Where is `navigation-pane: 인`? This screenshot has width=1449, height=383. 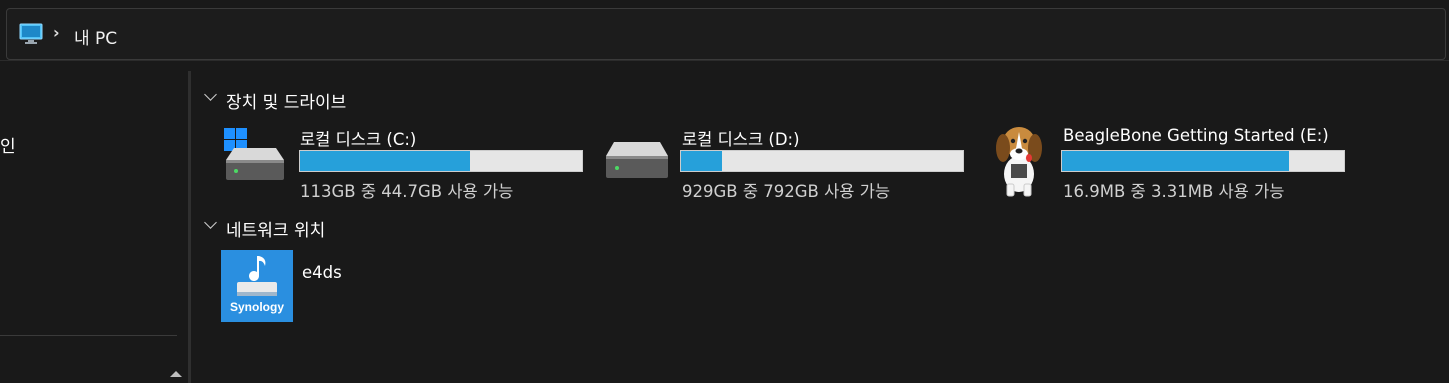
navigation-pane: 인 is located at coordinates (95, 222).